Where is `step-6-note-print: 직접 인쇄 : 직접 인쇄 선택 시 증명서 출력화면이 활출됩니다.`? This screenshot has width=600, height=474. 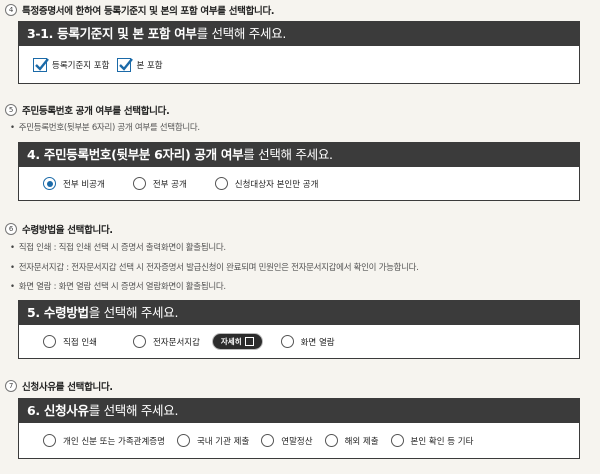 step-6-note-print: 직접 인쇄 : 직접 인쇄 선택 시 증명서 출력화면이 활출됩니다. is located at coordinates (118, 247).